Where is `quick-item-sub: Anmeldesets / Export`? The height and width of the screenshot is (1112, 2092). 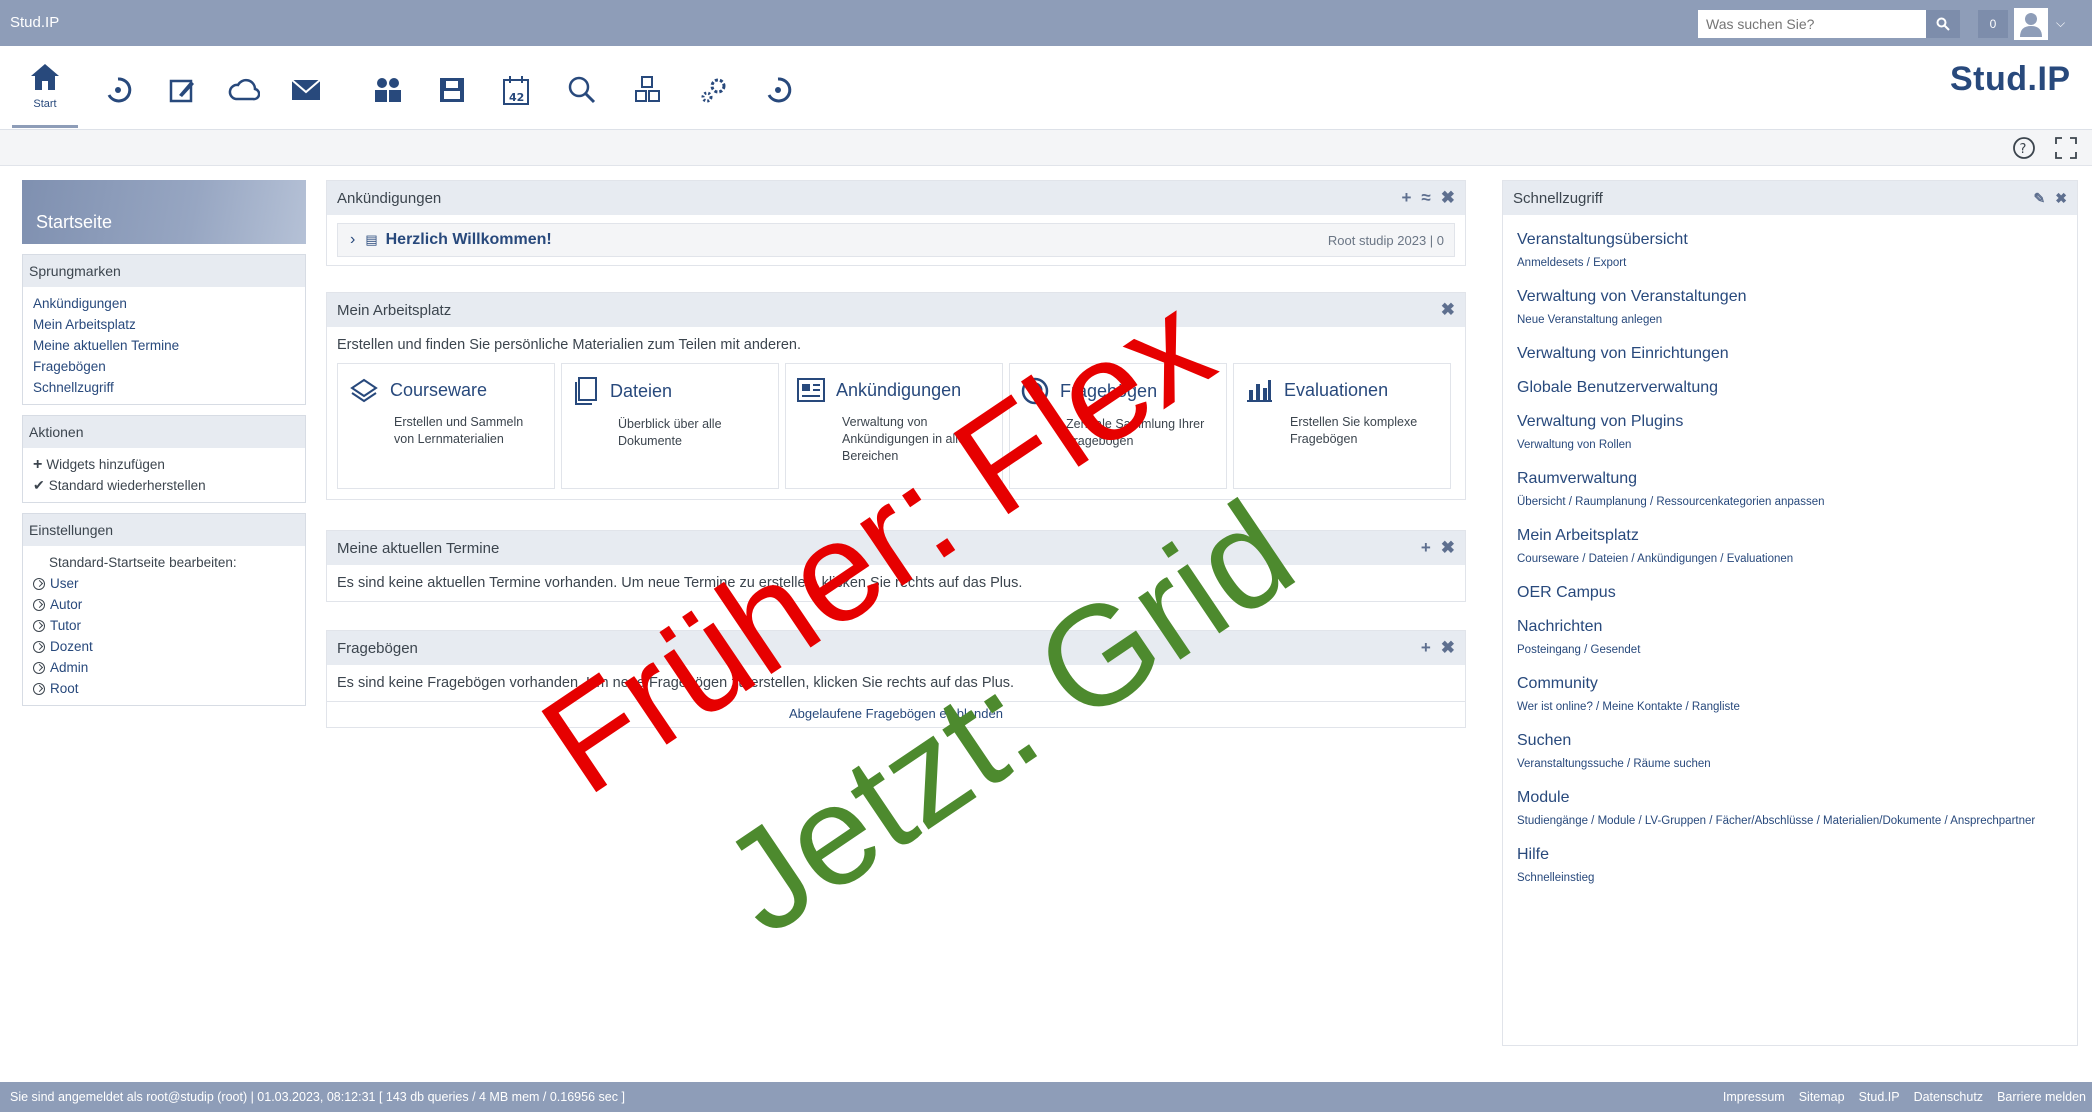 quick-item-sub: Anmeldesets / Export is located at coordinates (1790, 263).